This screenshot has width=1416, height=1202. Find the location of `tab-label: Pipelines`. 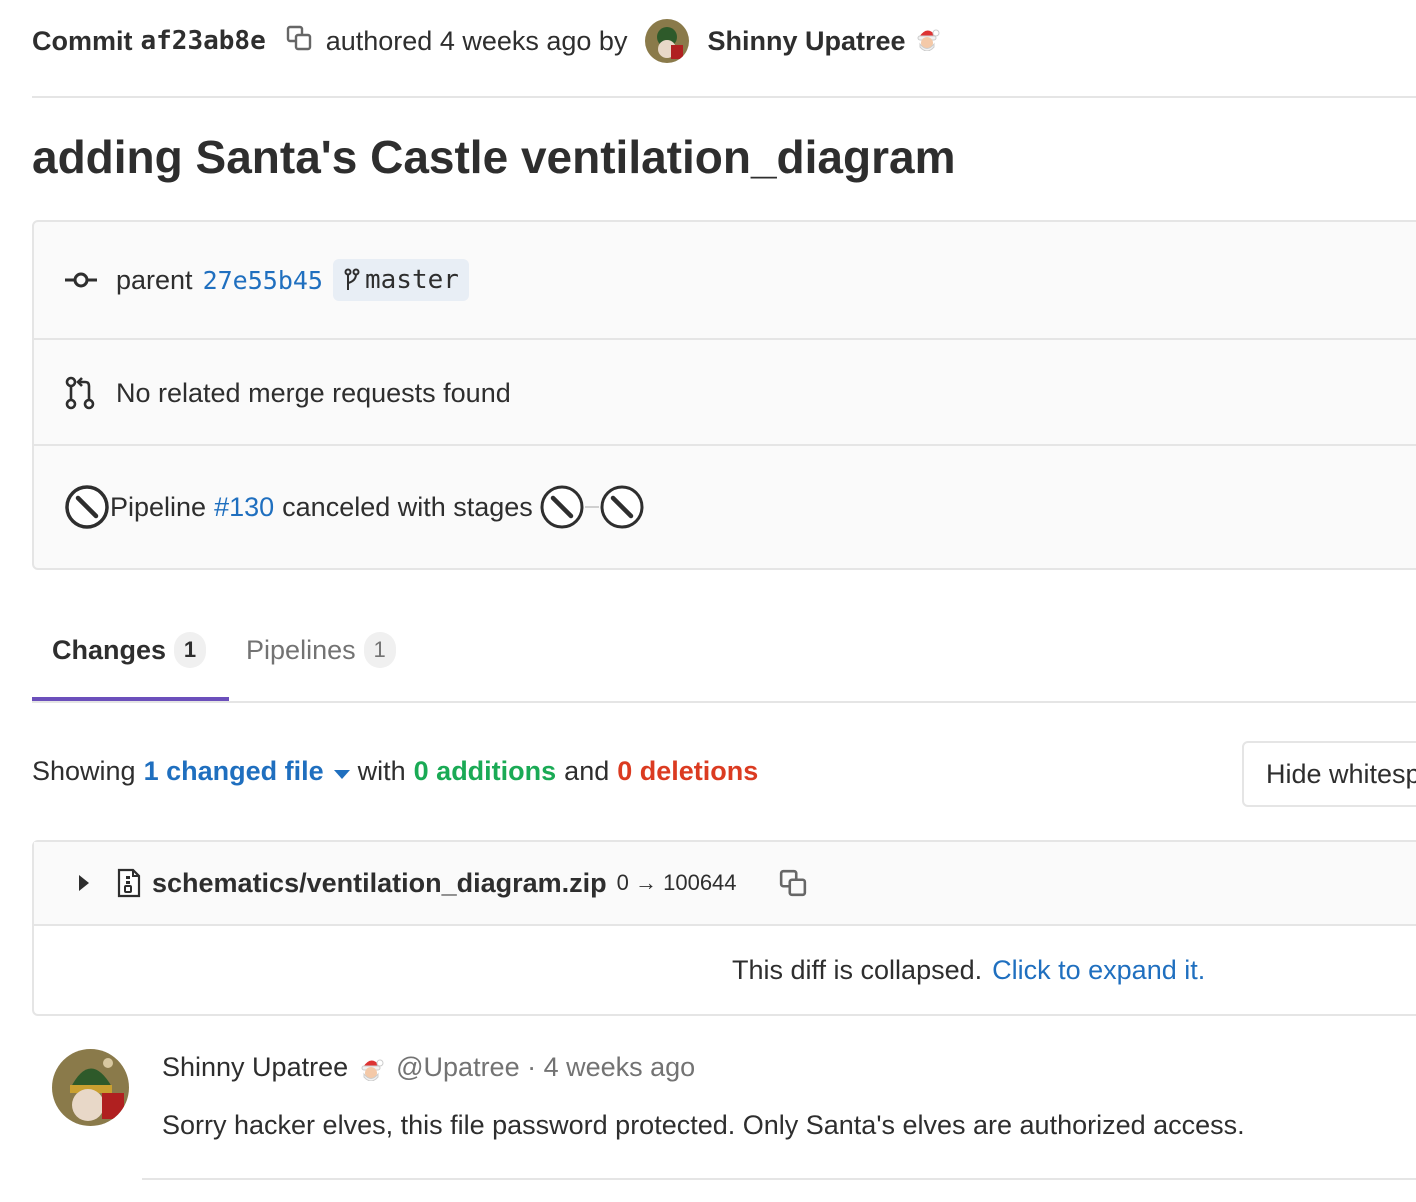

tab-label: Pipelines is located at coordinates (301, 649).